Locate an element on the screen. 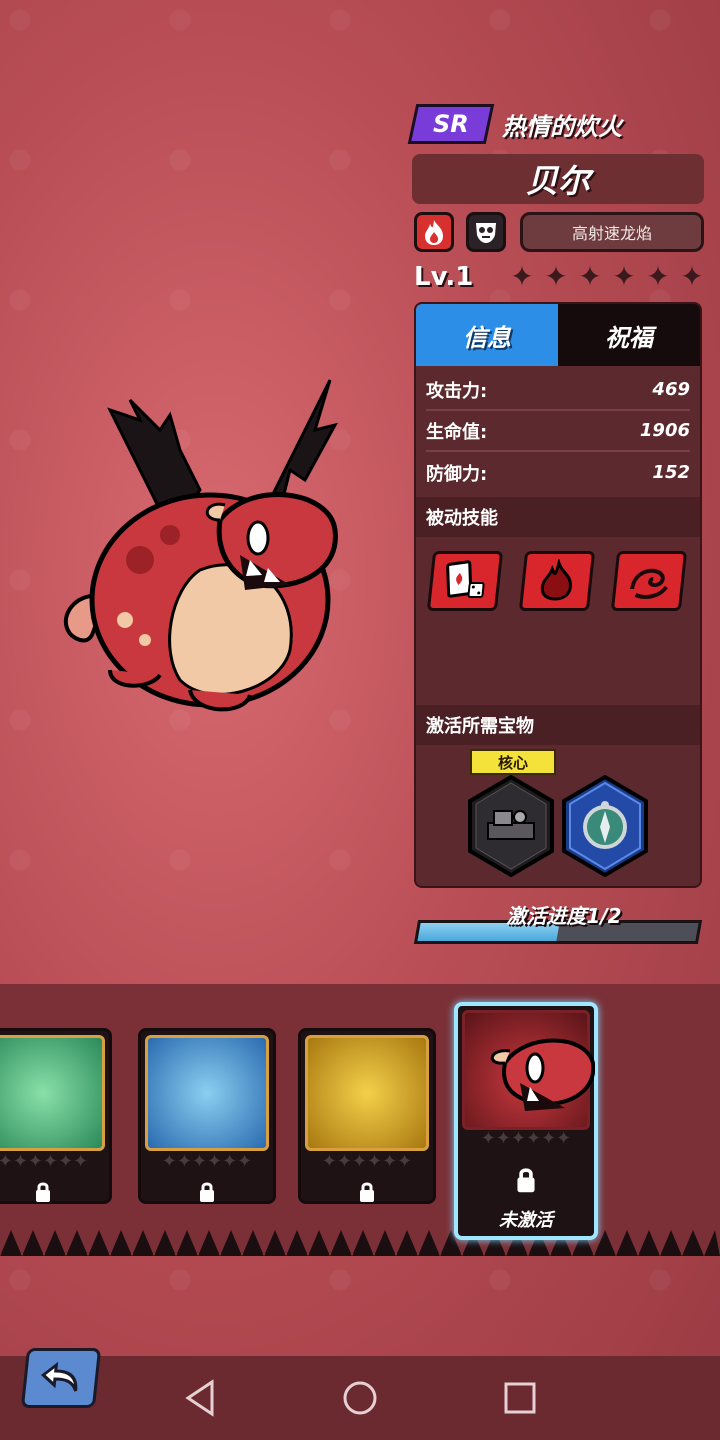 Image resolution: width=720 pixels, height=1440 pixels. passive-skill-flame is located at coordinates (557, 581).